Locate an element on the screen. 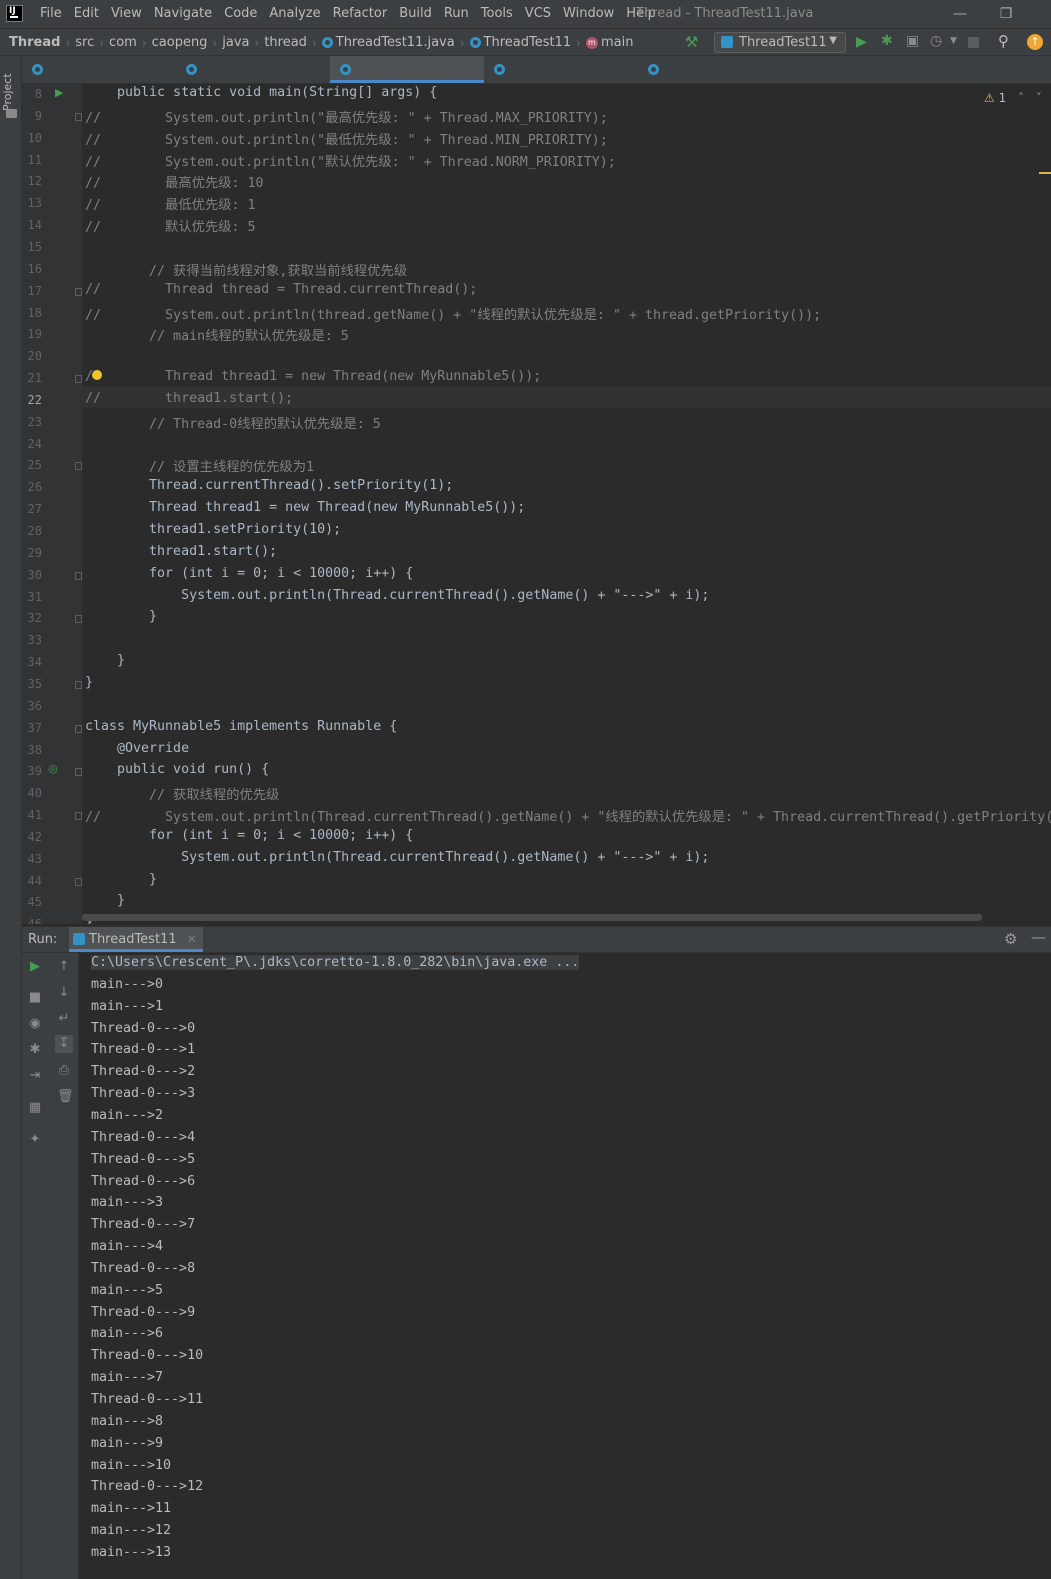  debug-icon: ✱ is located at coordinates (887, 41).